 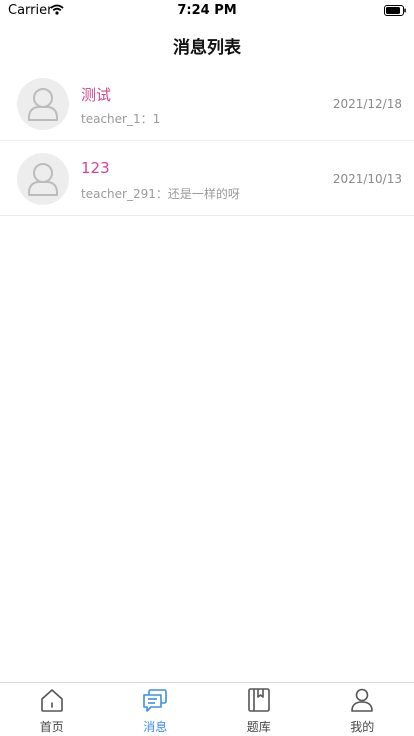 What do you see at coordinates (362, 727) in the screenshot?
I see `tab-profile-label: 我的` at bounding box center [362, 727].